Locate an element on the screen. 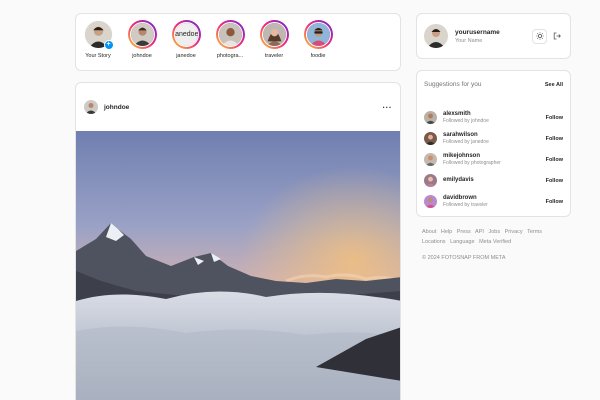 Image resolution: width=600 pixels, height=400 pixels. story-traveler: traveler is located at coordinates (274, 45).